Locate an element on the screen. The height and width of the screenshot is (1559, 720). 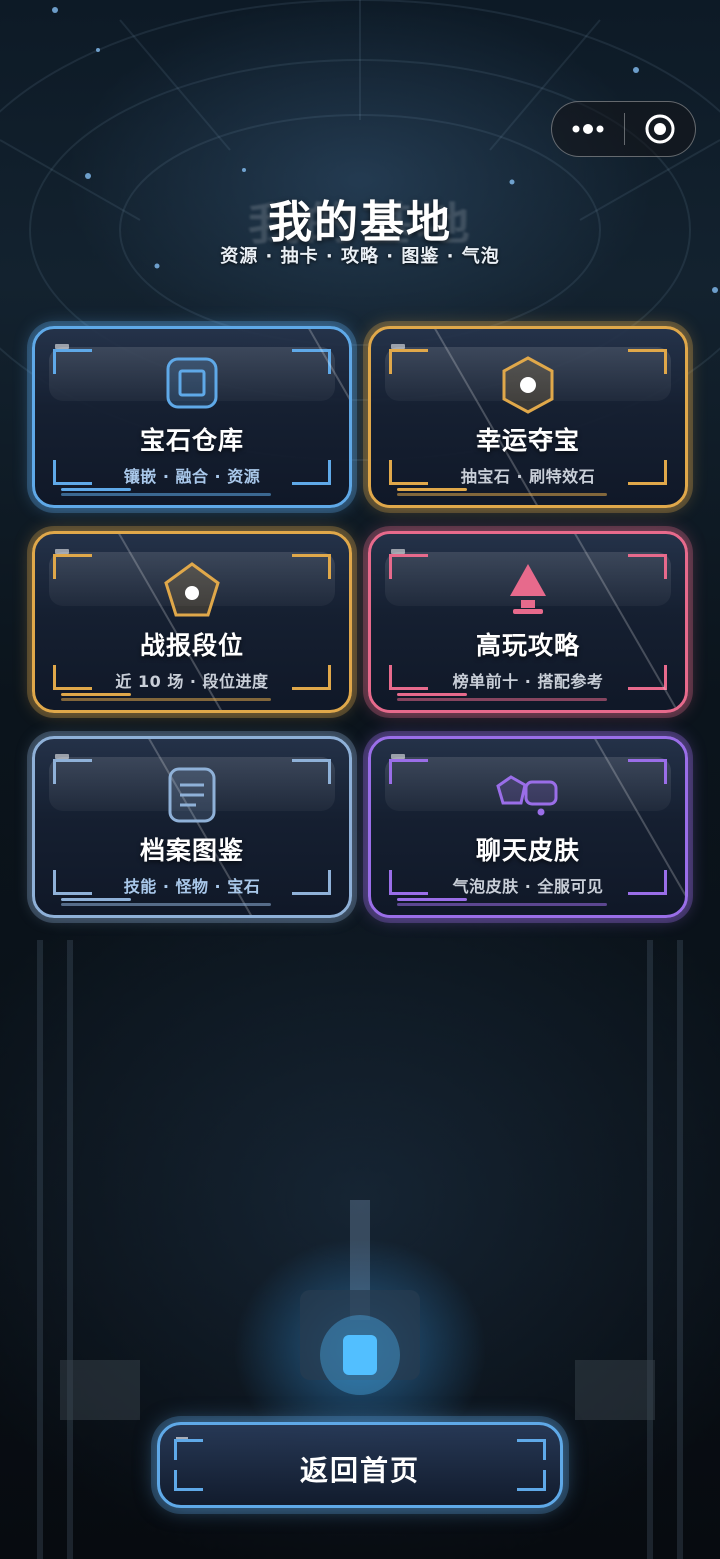
card-battle-rank: 战报段位 近 10 场 · 段位进度 is located at coordinates (192, 622).